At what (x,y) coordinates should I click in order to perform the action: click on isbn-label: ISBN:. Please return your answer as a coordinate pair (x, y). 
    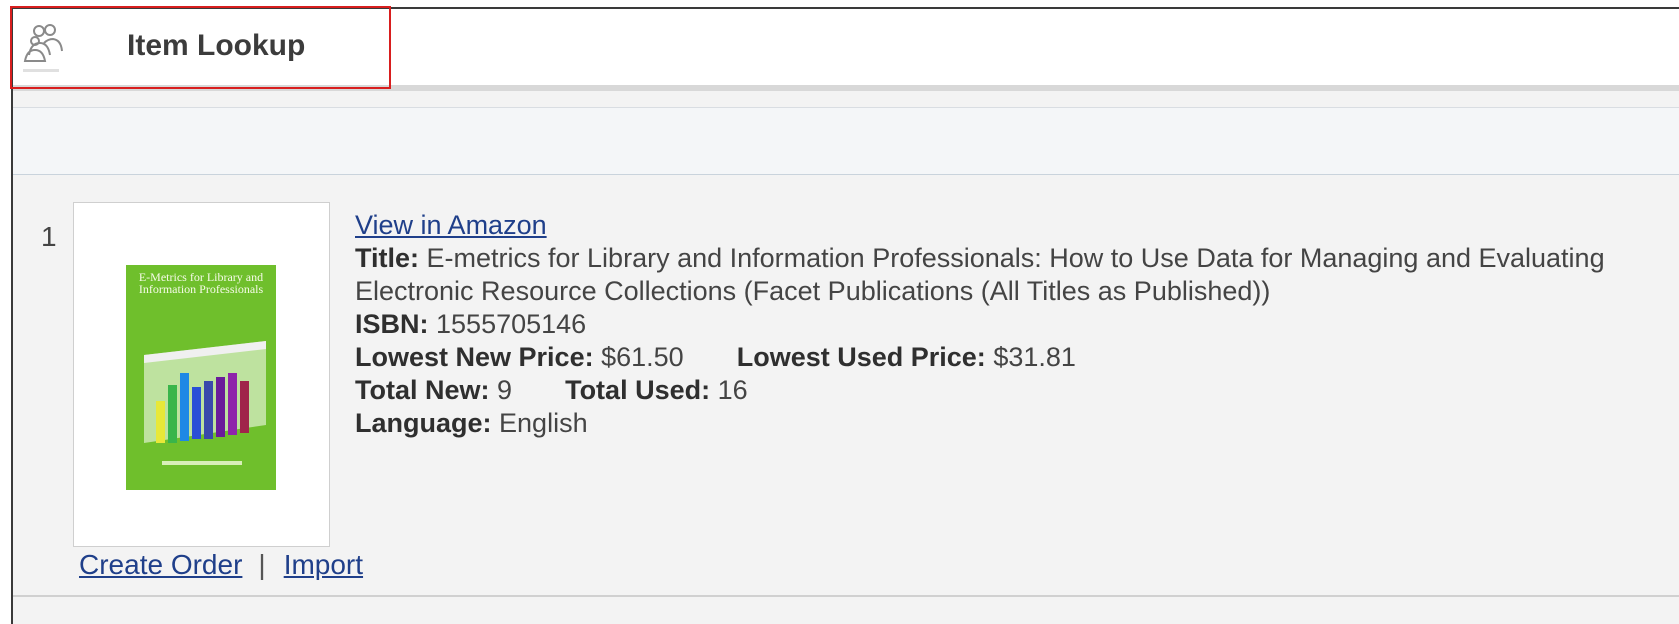
    Looking at the image, I should click on (392, 324).